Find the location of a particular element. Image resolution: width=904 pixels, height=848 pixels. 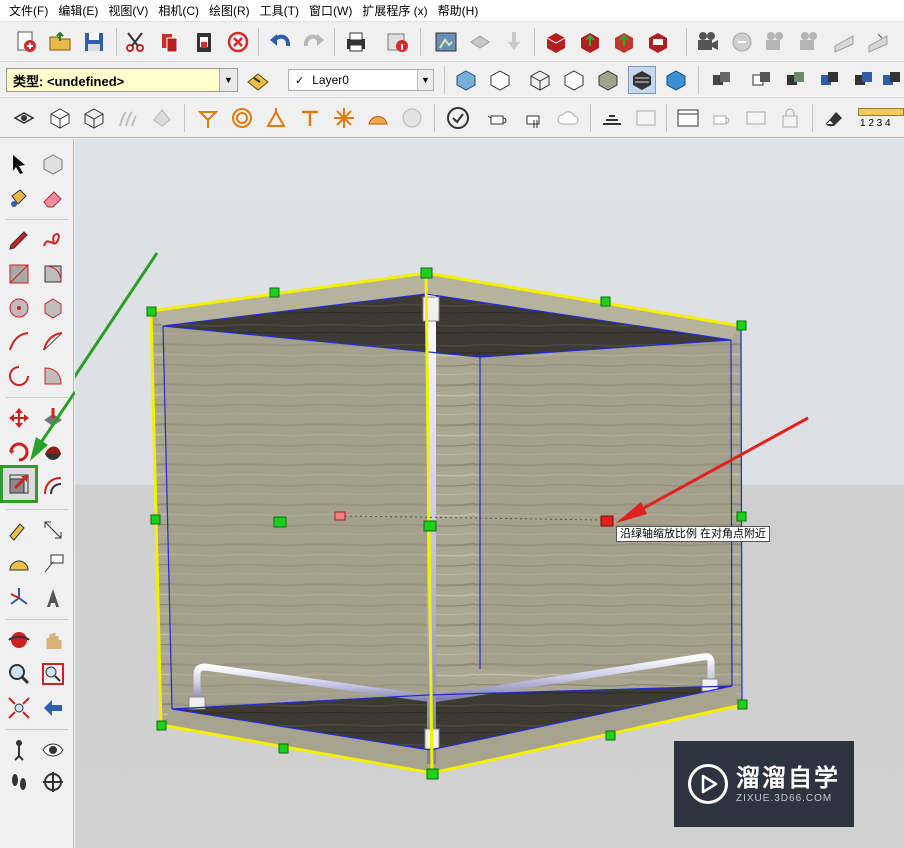

zoom-window-icon is located at coordinates (53, 674).